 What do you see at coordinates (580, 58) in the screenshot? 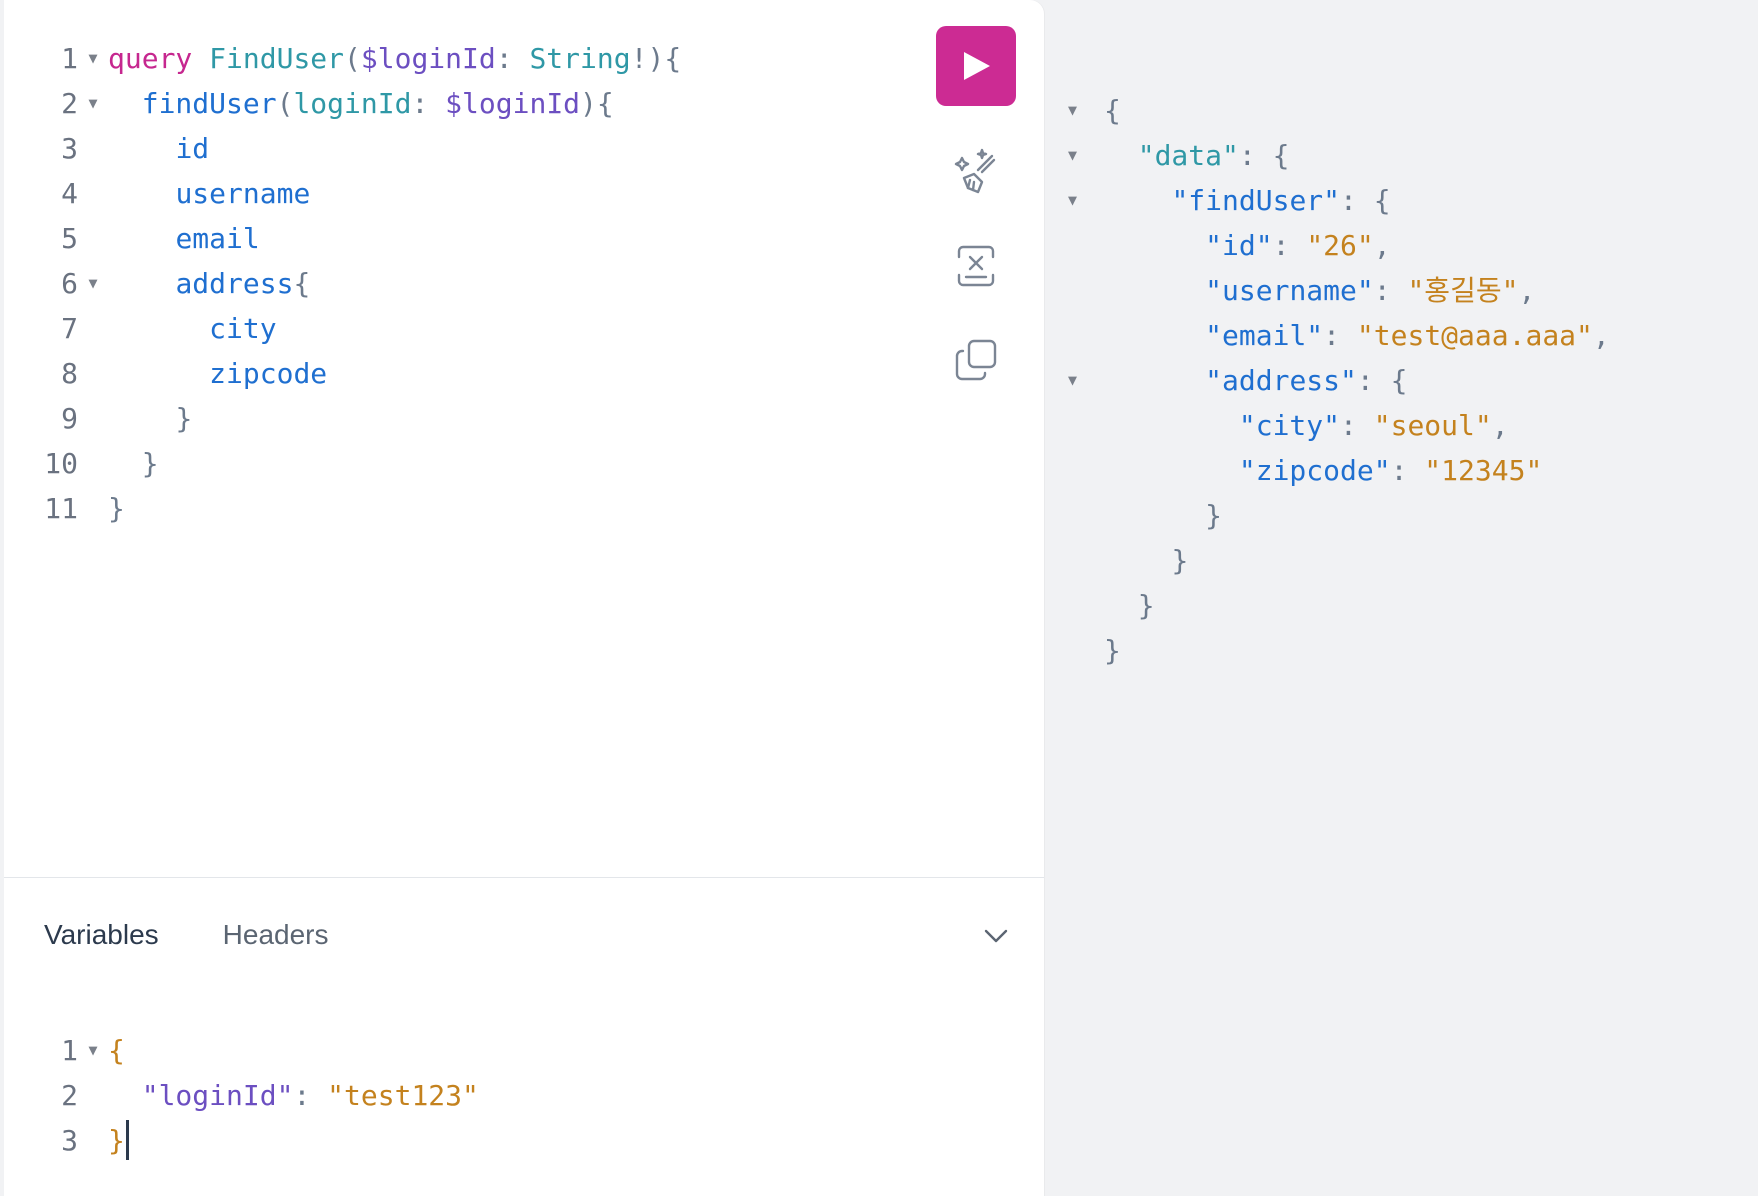
I see `type-name: String` at bounding box center [580, 58].